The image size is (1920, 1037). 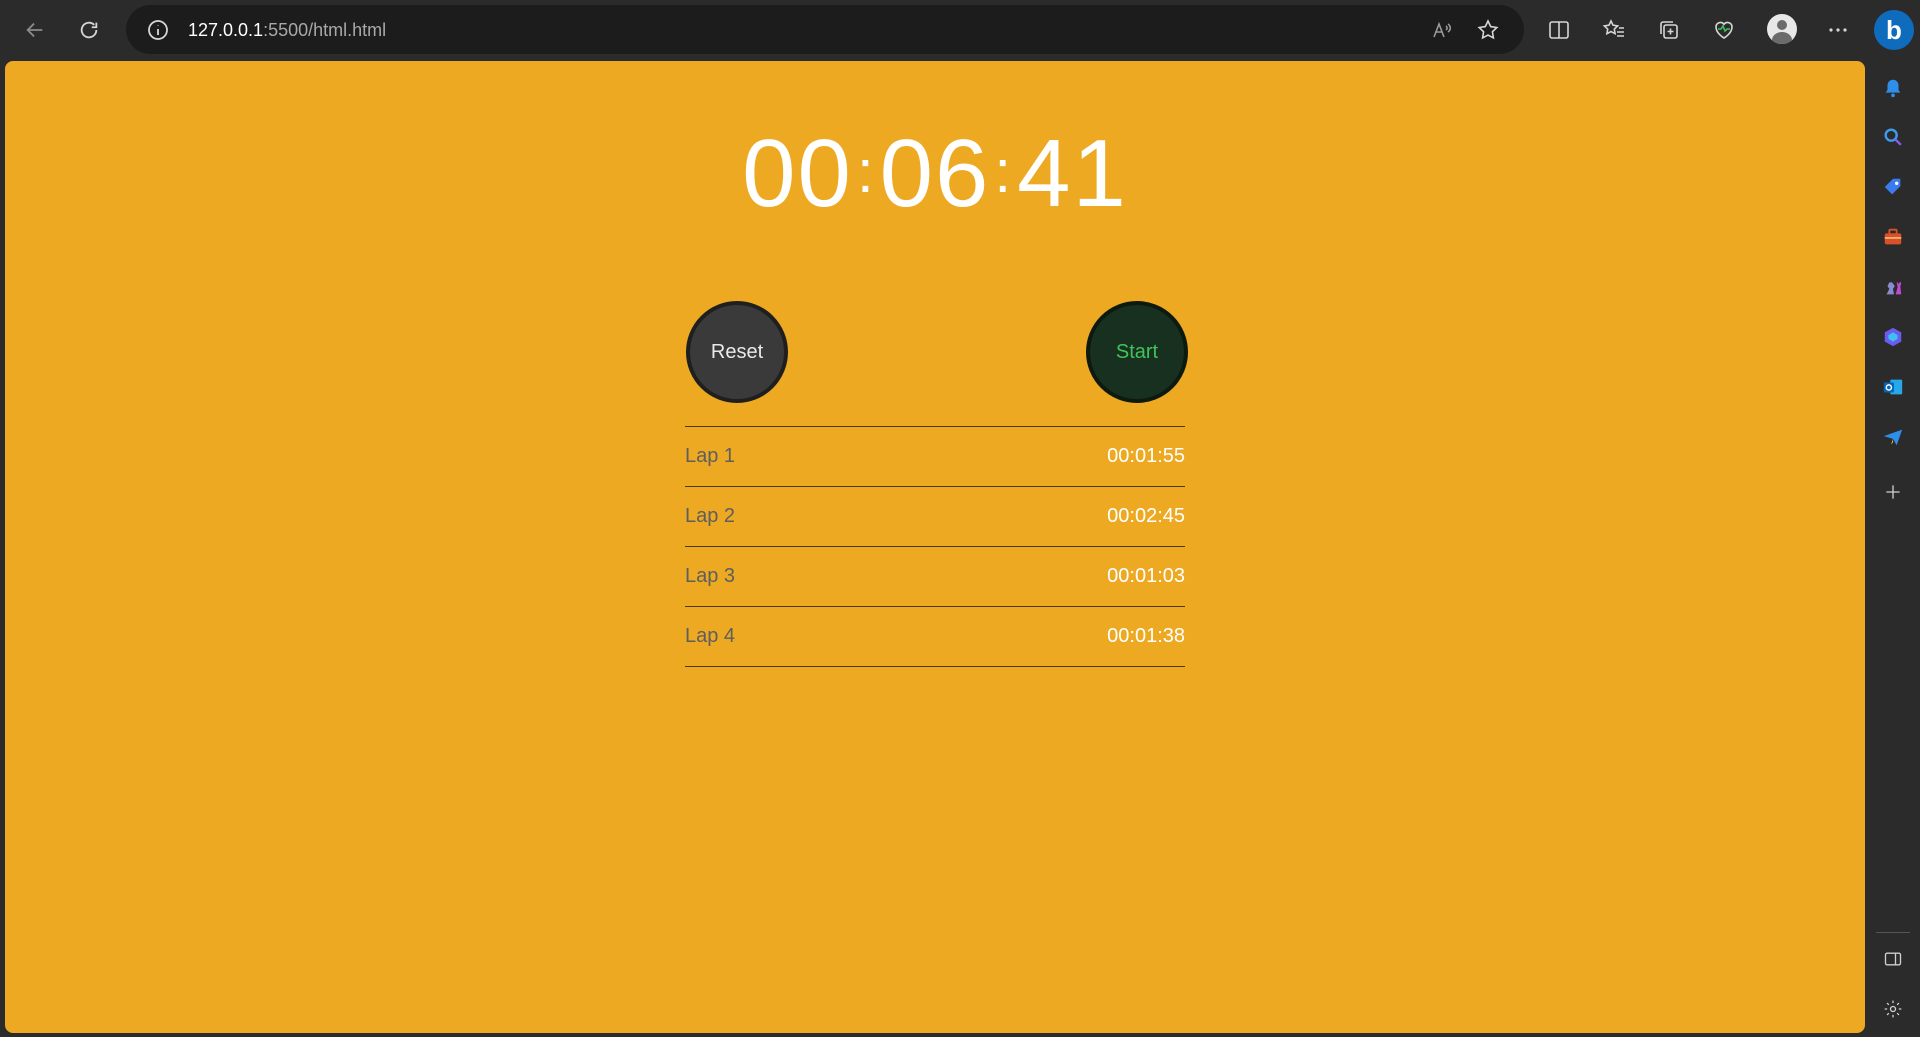 I want to click on microsoft-365-icon, so click(x=1893, y=337).